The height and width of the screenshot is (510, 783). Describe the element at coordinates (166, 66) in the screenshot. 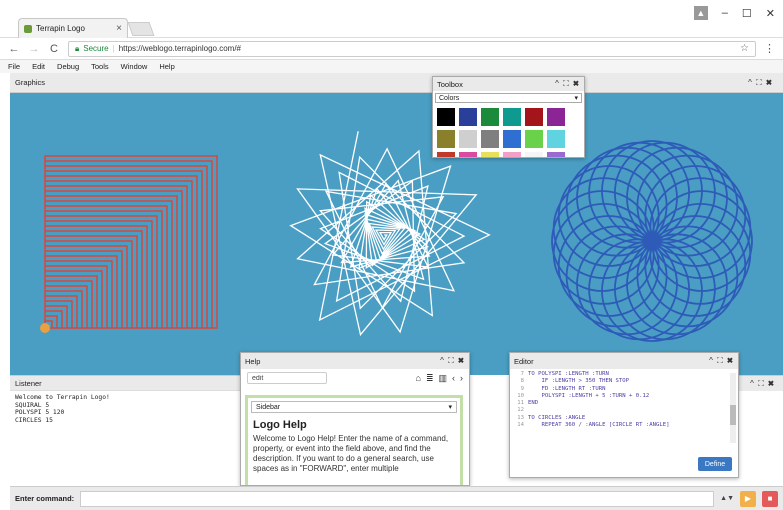

I see `menu-help: Help` at that location.